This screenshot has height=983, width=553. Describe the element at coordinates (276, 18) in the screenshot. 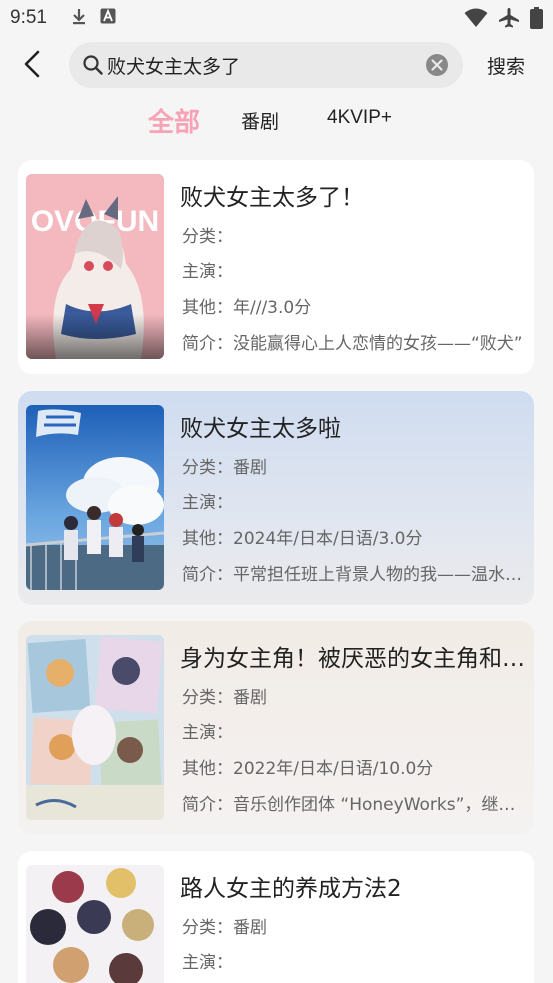

I see `status-bar: 9:51` at that location.